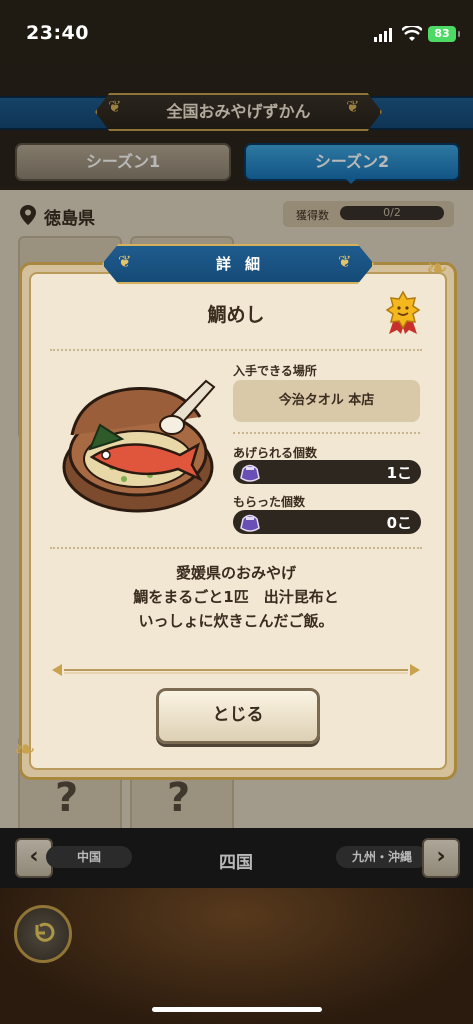  Describe the element at coordinates (383, 35) in the screenshot. I see `signal-icon` at that location.